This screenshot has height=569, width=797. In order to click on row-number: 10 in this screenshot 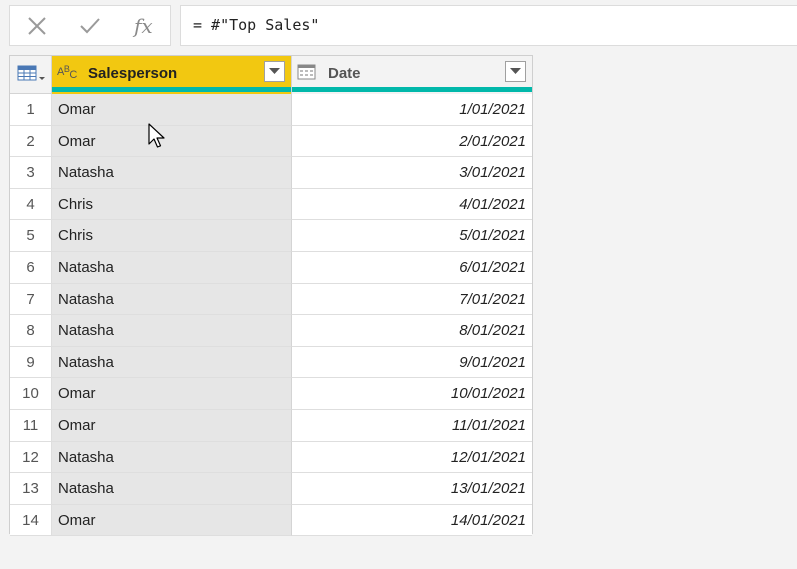, I will do `click(31, 394)`.